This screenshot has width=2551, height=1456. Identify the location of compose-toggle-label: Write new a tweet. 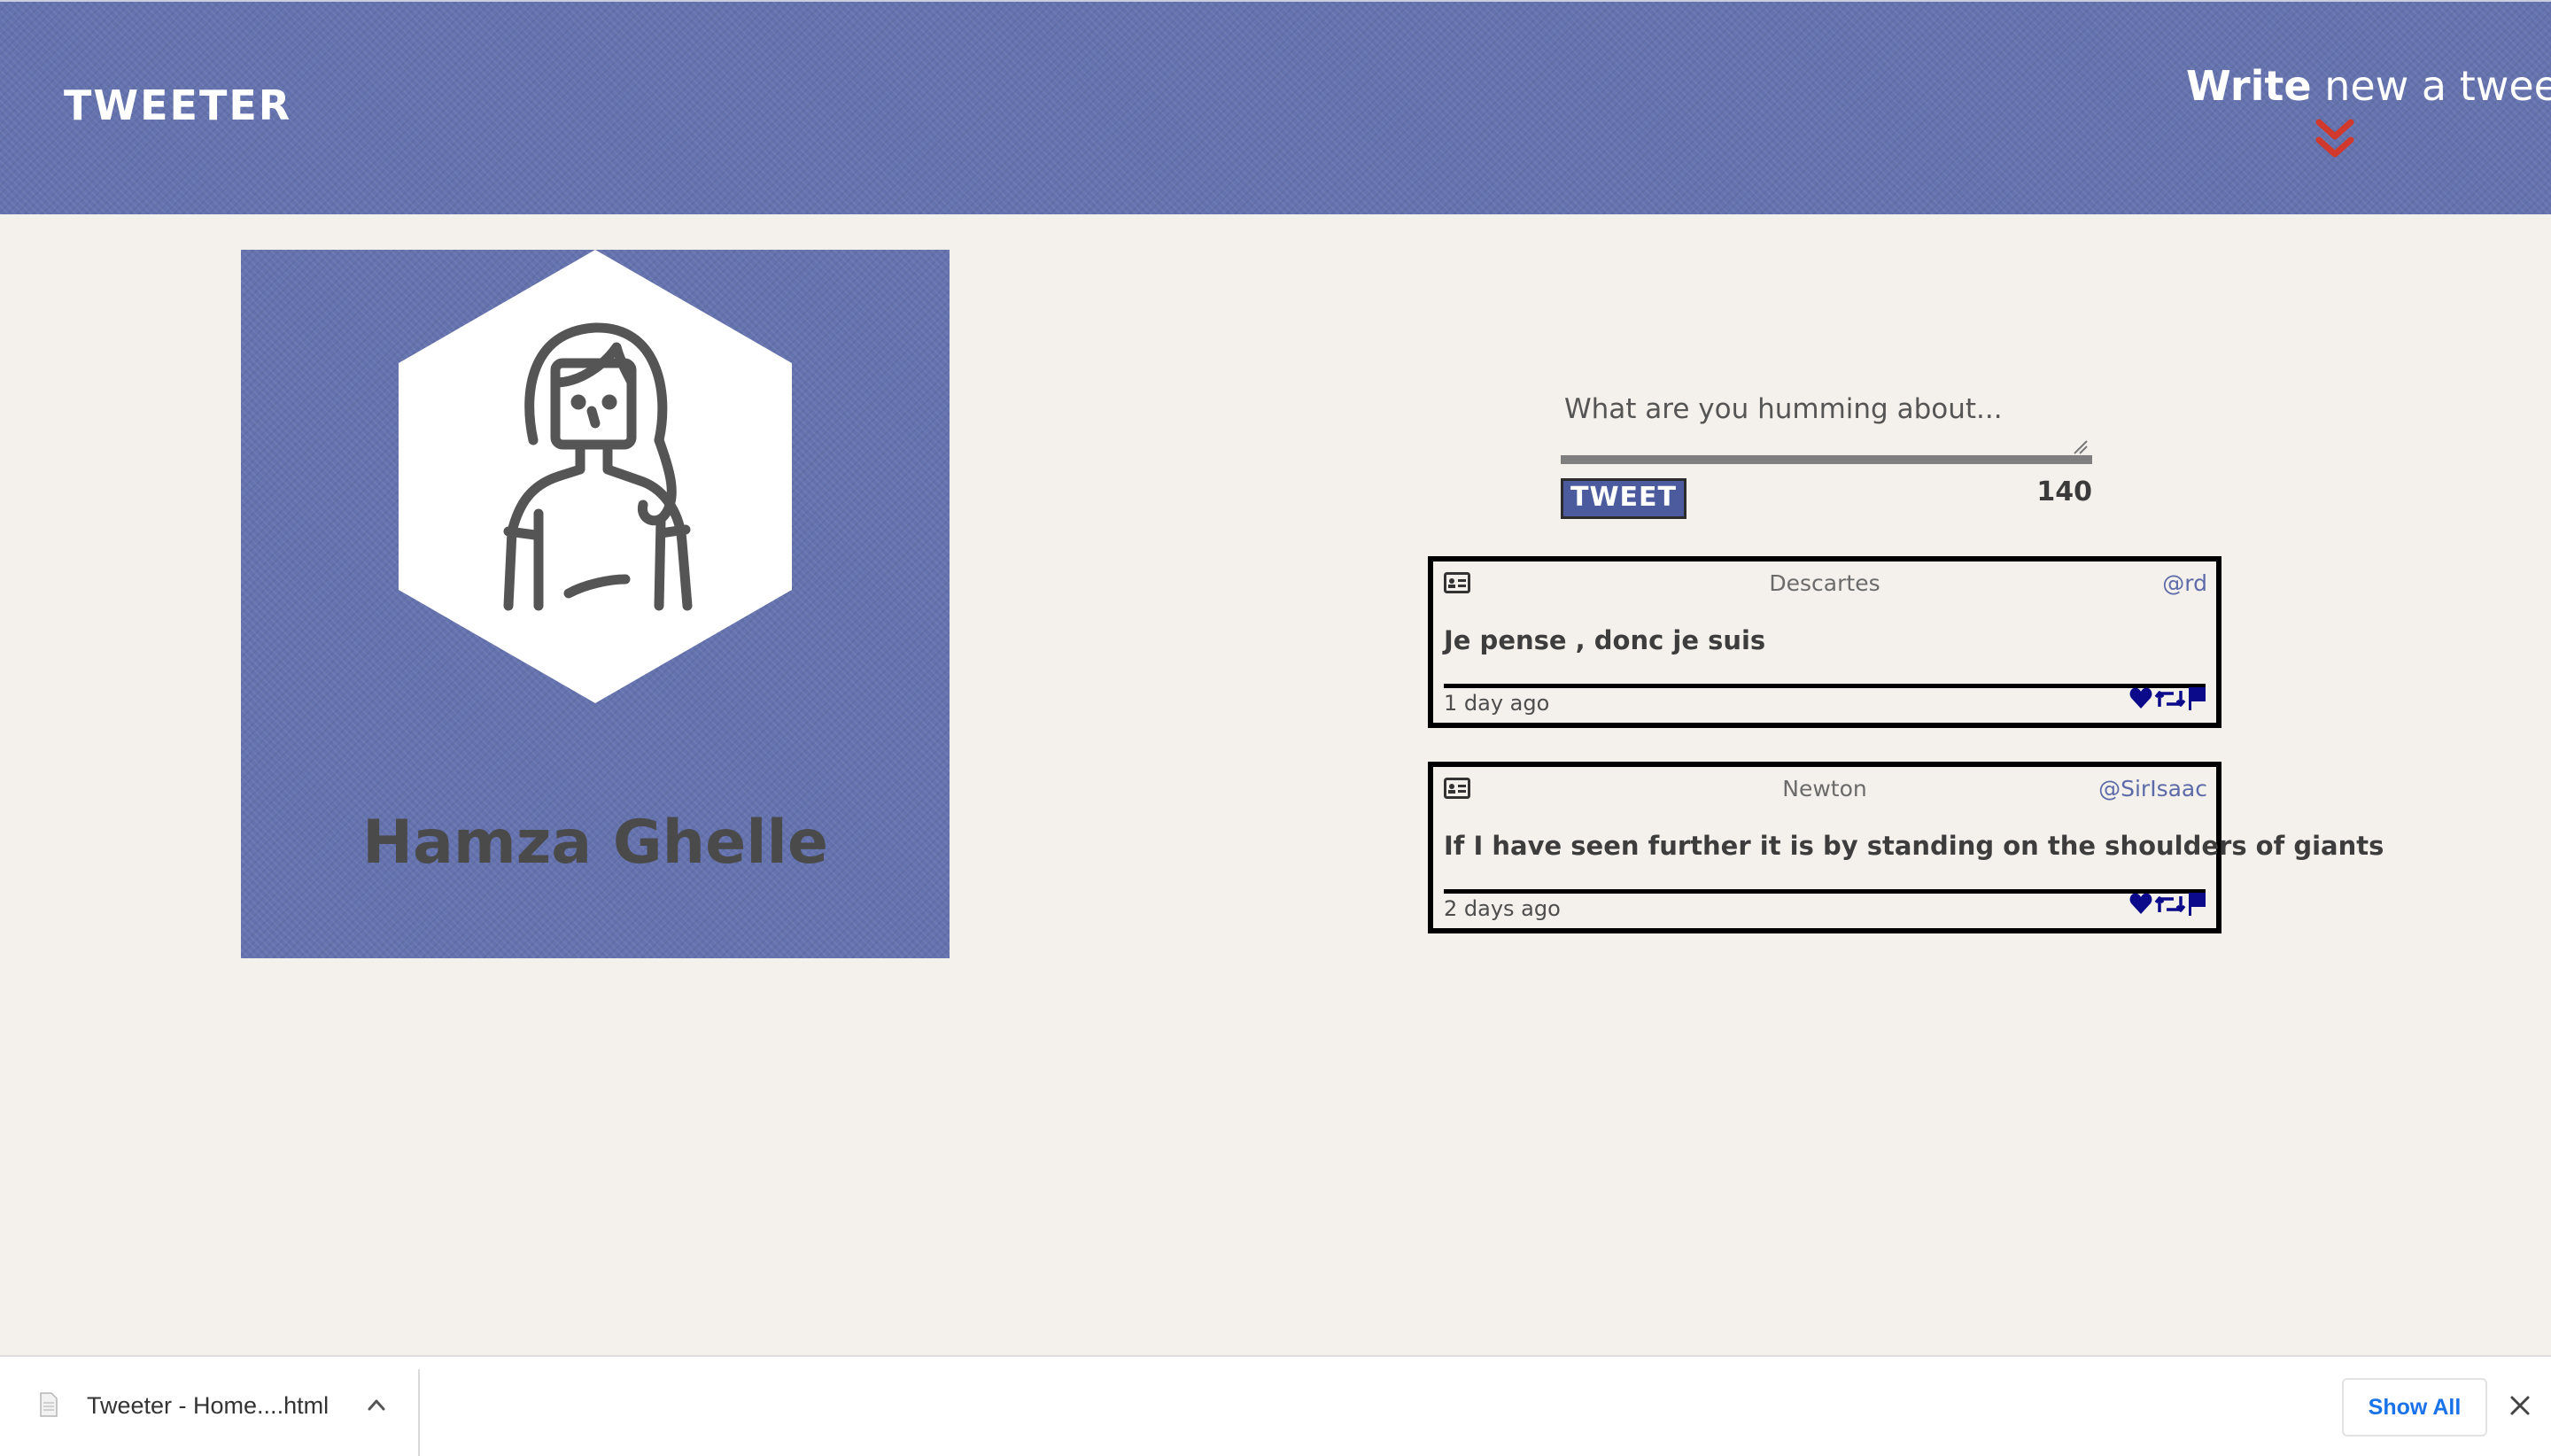
(2369, 86).